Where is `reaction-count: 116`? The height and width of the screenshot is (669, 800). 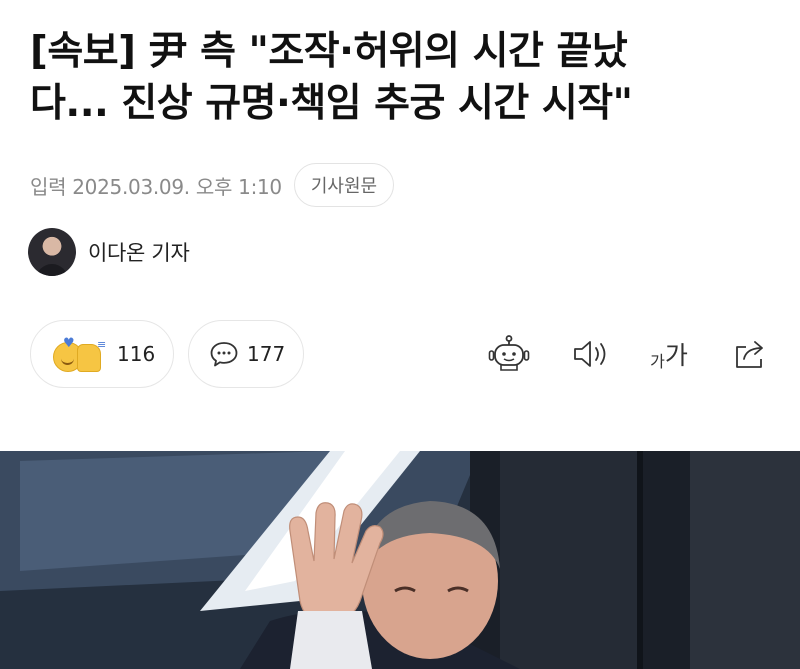
reaction-count: 116 is located at coordinates (136, 354).